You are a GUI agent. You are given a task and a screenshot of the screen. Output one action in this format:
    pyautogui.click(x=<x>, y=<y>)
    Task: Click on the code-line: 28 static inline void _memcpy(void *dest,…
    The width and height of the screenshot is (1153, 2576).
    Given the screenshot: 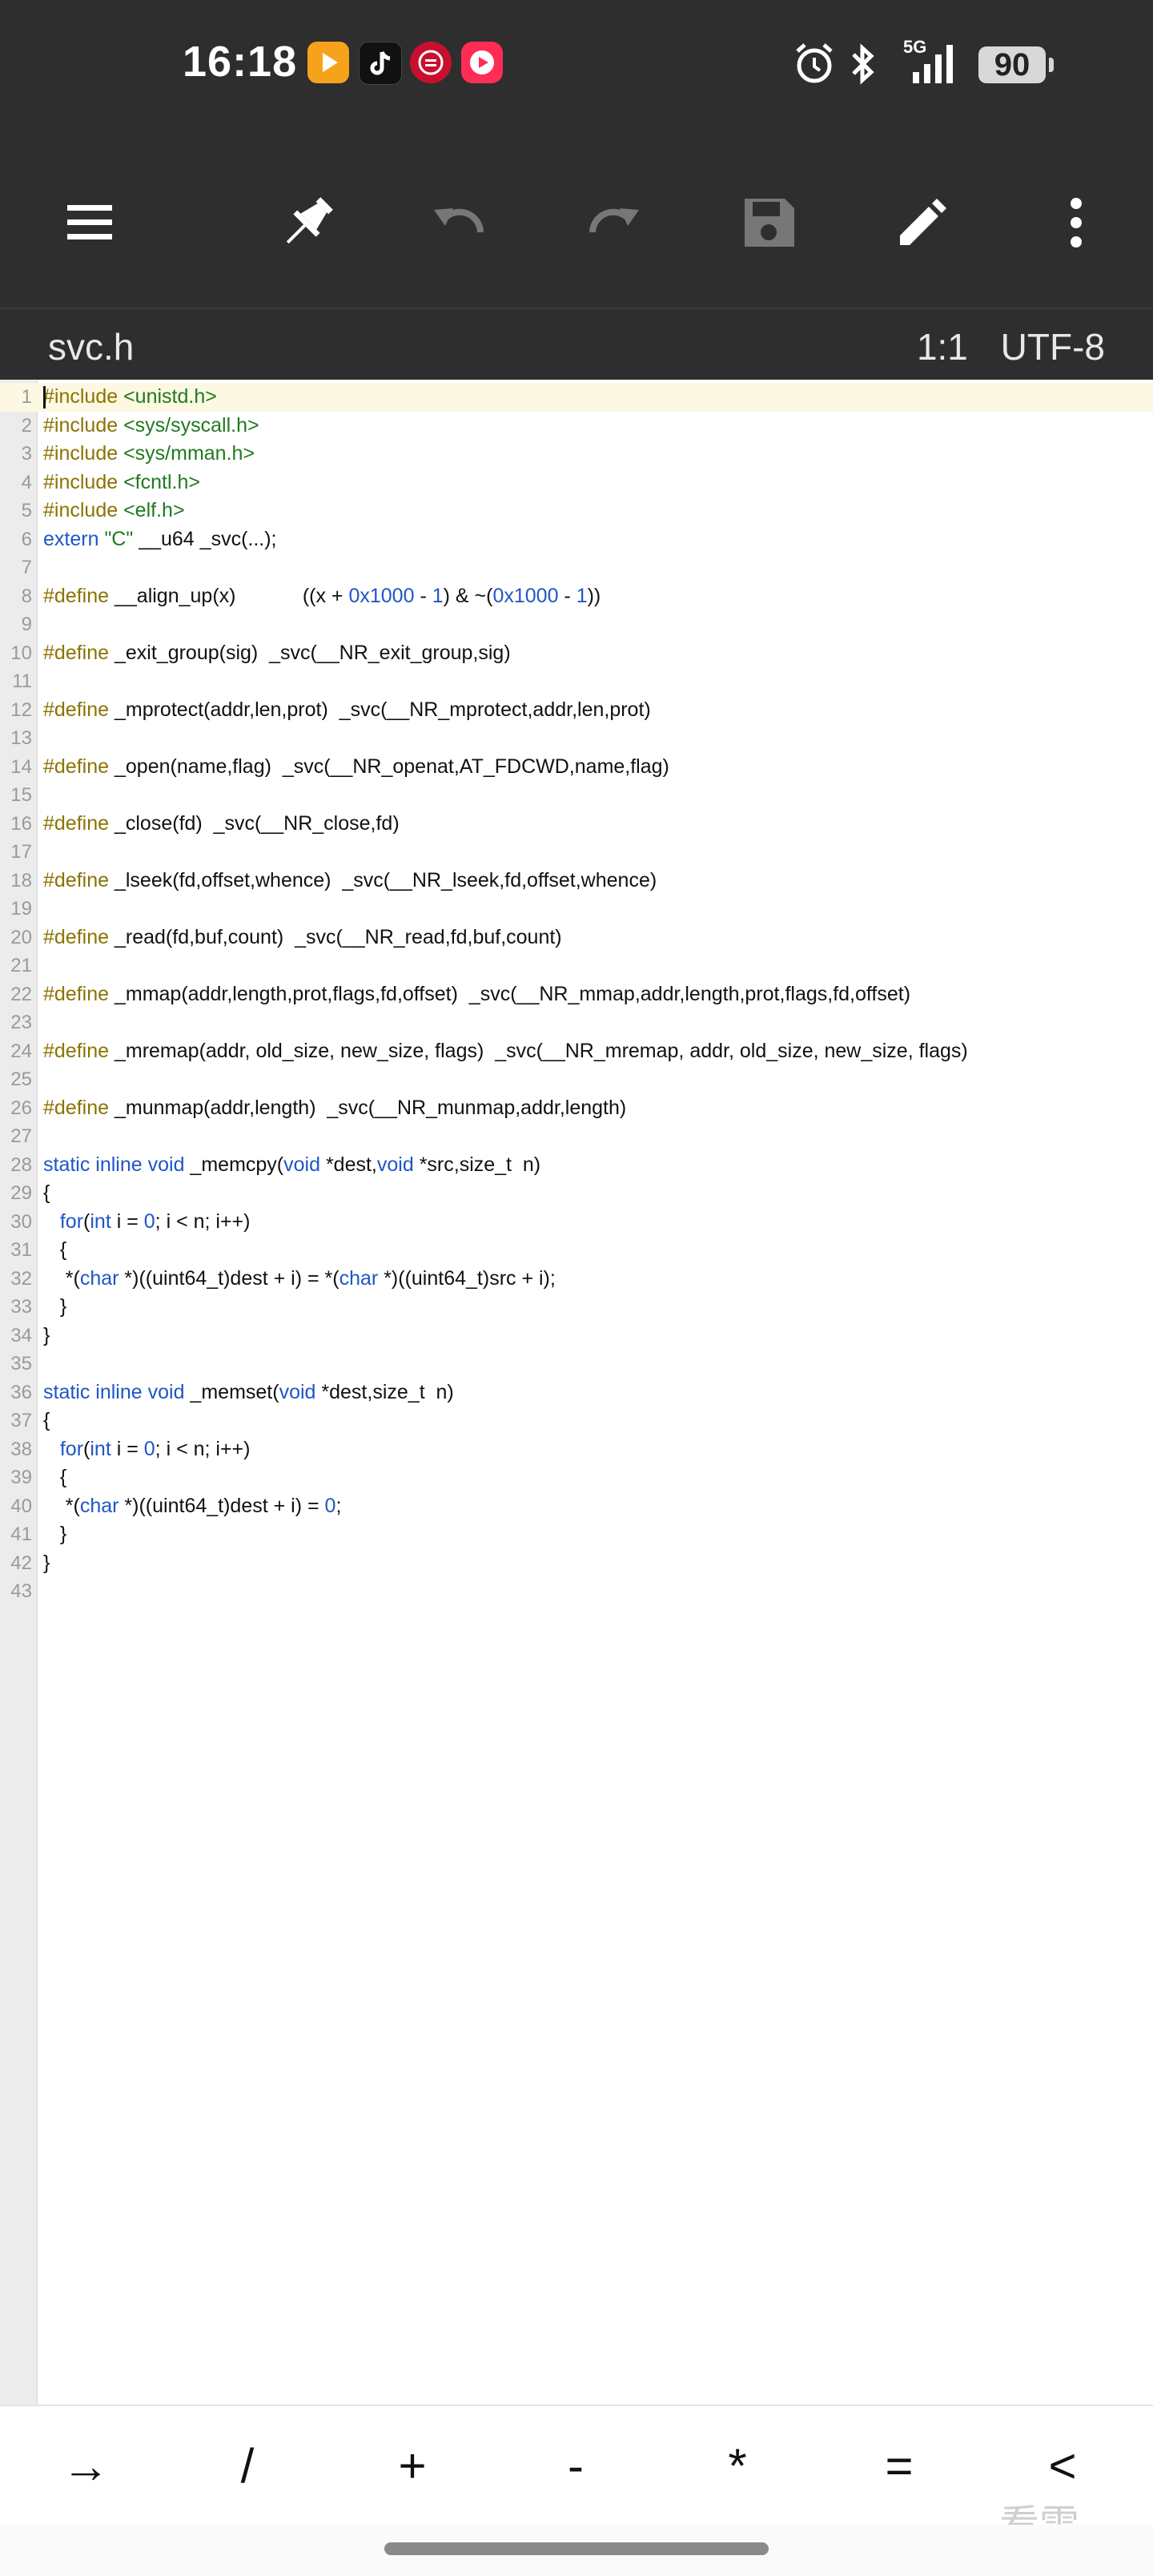 What is the action you would take?
    pyautogui.click(x=576, y=1166)
    